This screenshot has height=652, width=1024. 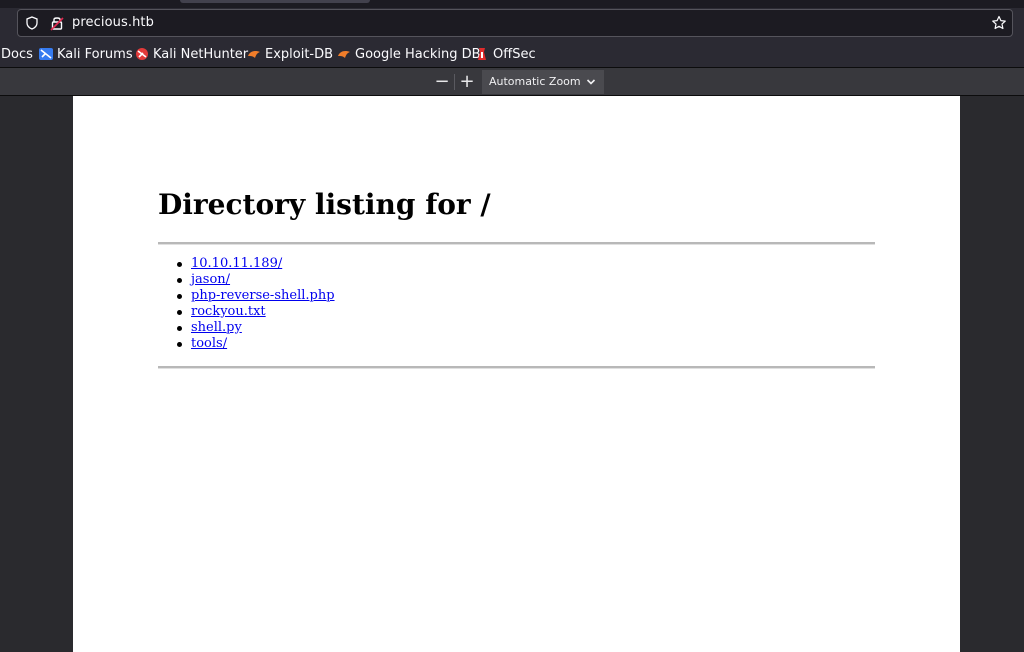 I want to click on zoom-select: Automatic Zoom, so click(x=543, y=82).